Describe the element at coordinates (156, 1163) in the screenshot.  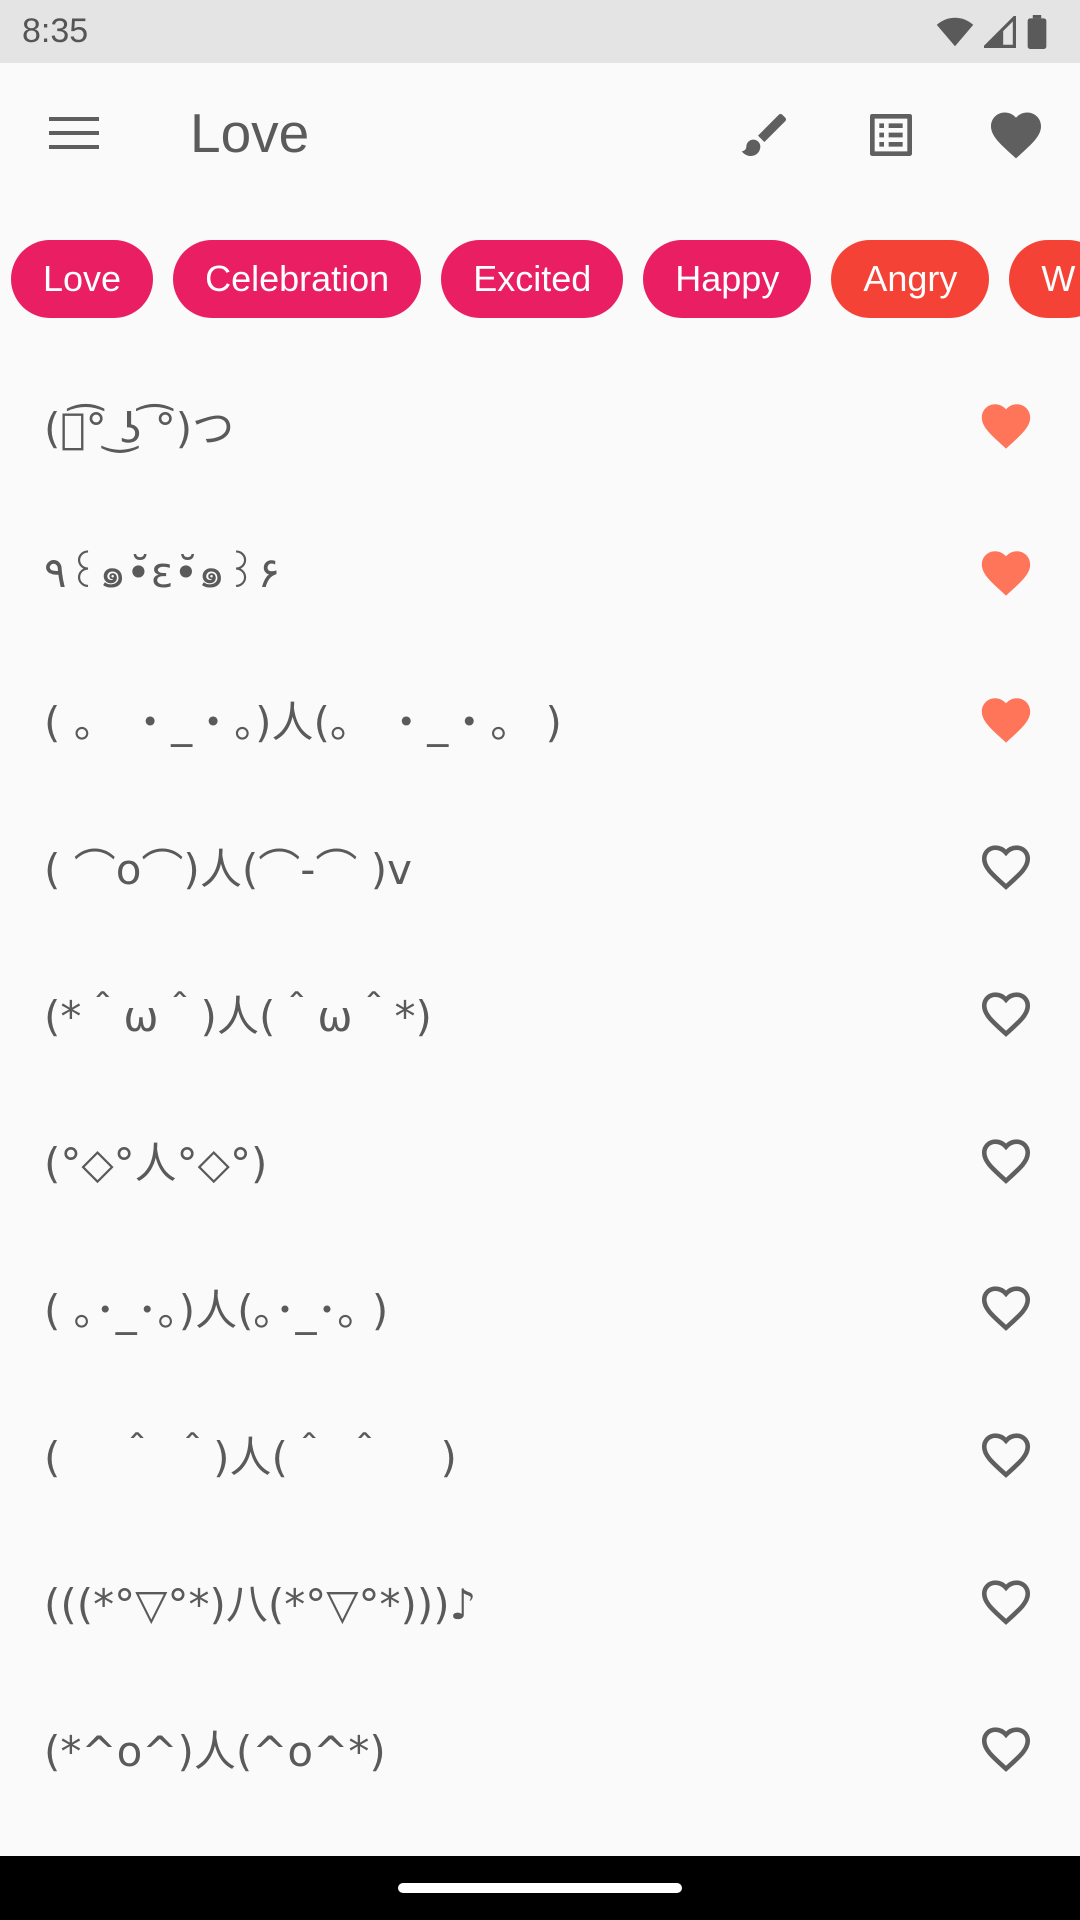
I see `kaomoji-text: (°◇°人°◇°)` at that location.